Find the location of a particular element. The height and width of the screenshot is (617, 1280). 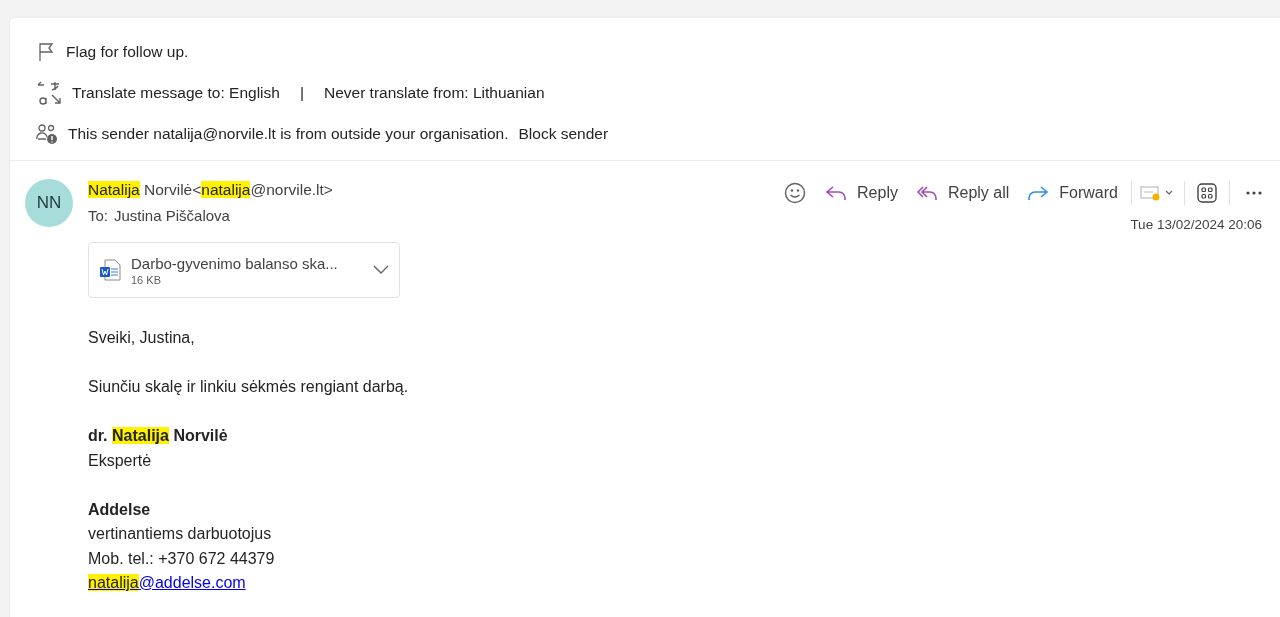

reply-all-icon is located at coordinates (926, 193).